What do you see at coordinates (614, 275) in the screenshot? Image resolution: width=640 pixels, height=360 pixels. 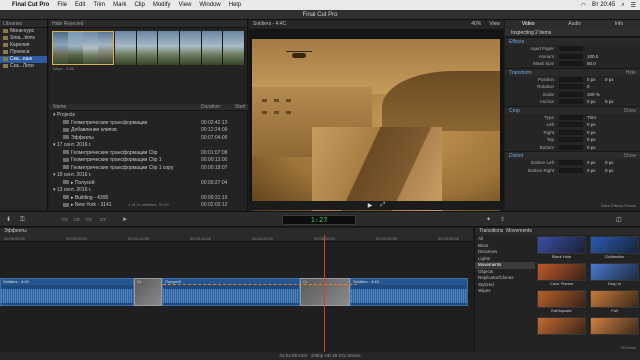 I see `transition-thumbnail: Drop In` at bounding box center [614, 275].